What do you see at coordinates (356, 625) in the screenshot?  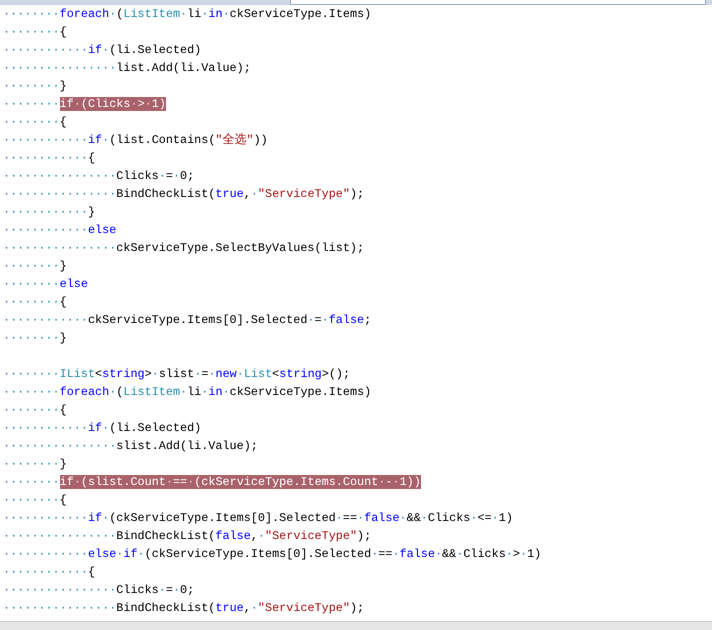 I see `horizontal-scrollbar` at bounding box center [356, 625].